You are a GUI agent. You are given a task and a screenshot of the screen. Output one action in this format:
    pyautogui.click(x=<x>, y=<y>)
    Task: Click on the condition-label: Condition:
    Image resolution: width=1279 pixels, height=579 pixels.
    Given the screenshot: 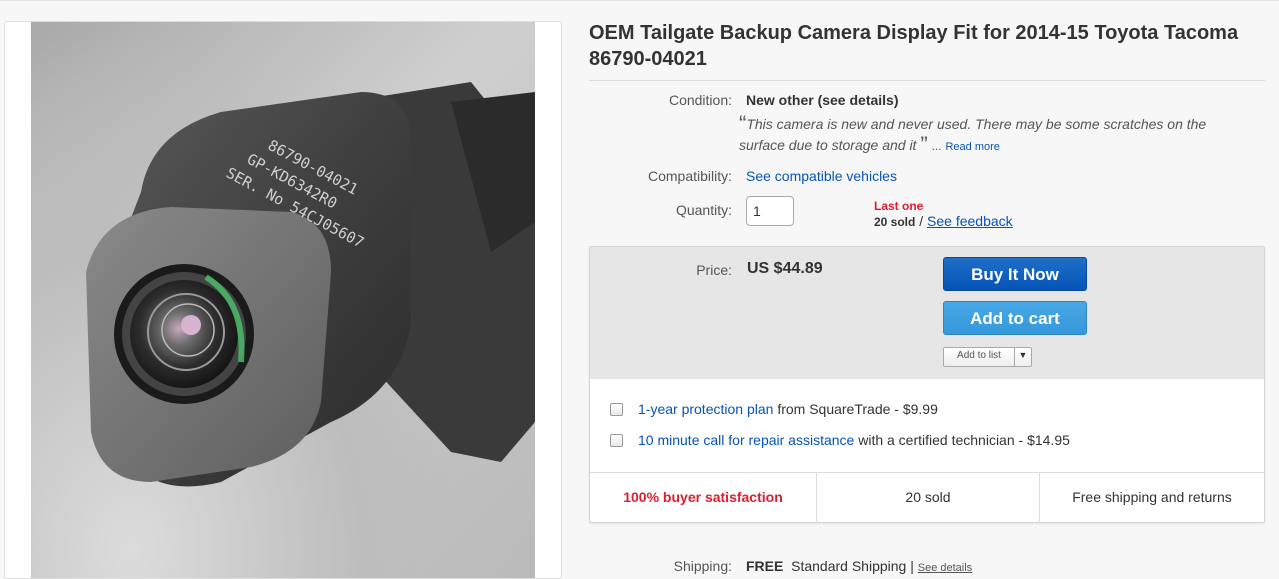 What is the action you would take?
    pyautogui.click(x=700, y=100)
    